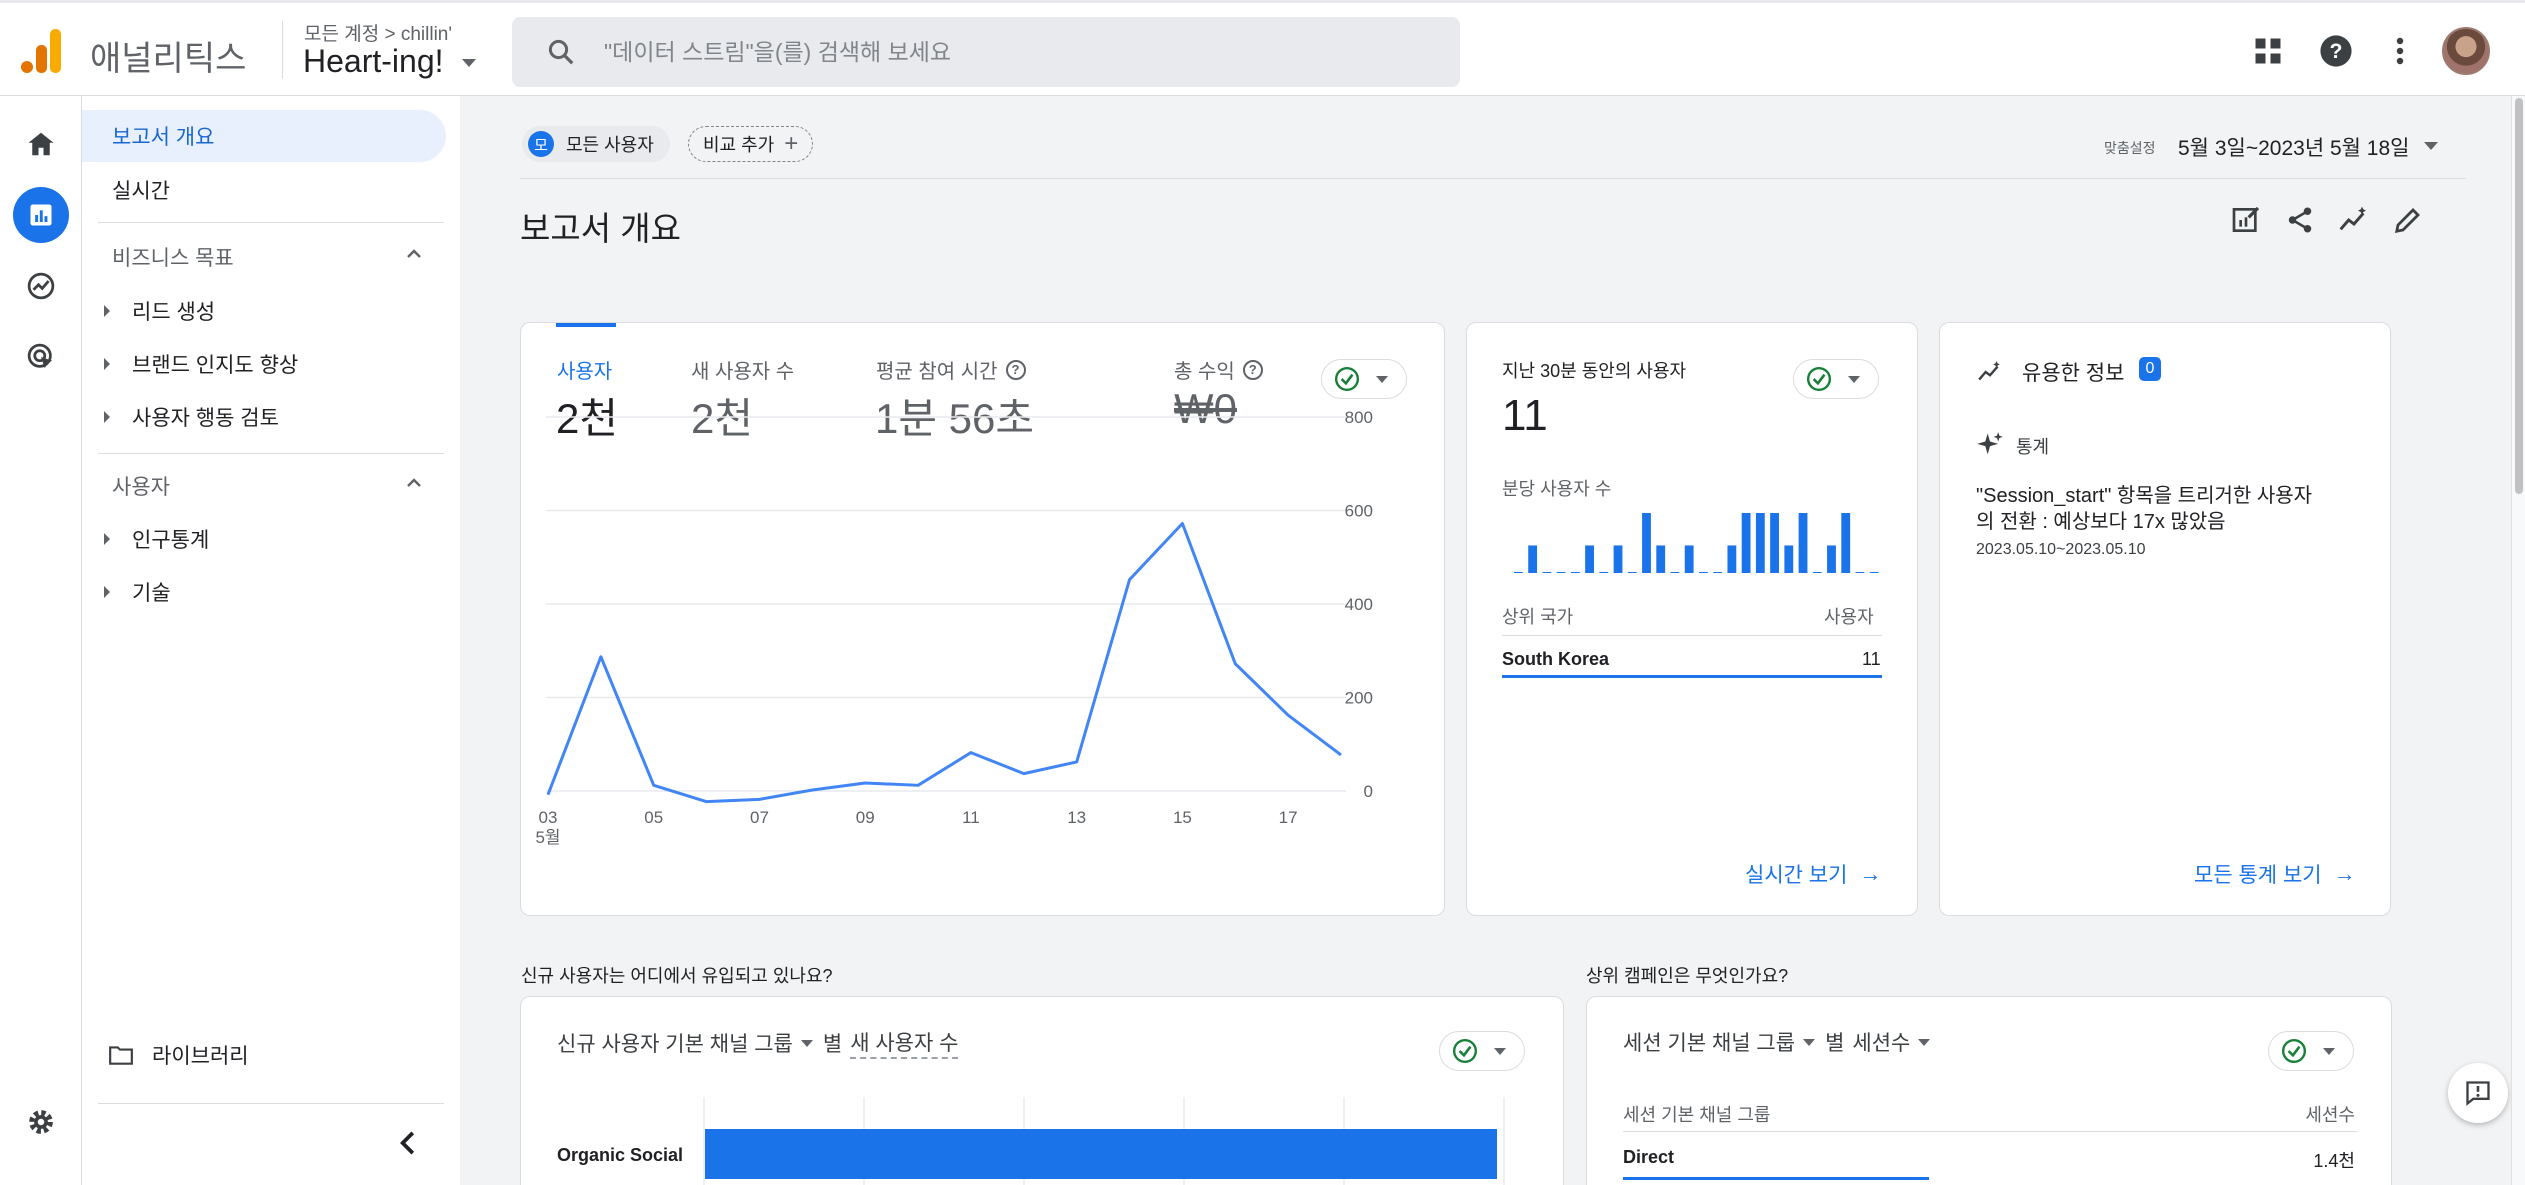 Image resolution: width=2525 pixels, height=1185 pixels. Describe the element at coordinates (201, 364) in the screenshot. I see `nav-brand-awareness: 브랜드 인지도 향상` at that location.